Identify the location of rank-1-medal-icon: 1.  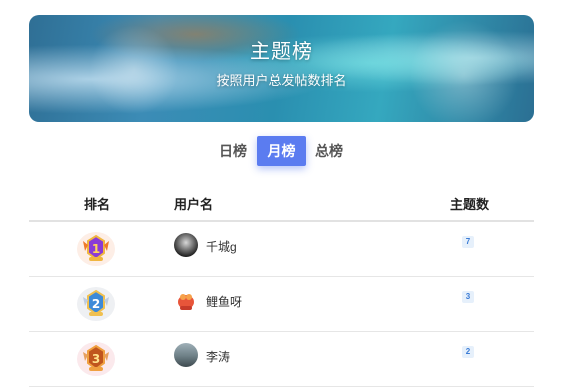
(96, 249).